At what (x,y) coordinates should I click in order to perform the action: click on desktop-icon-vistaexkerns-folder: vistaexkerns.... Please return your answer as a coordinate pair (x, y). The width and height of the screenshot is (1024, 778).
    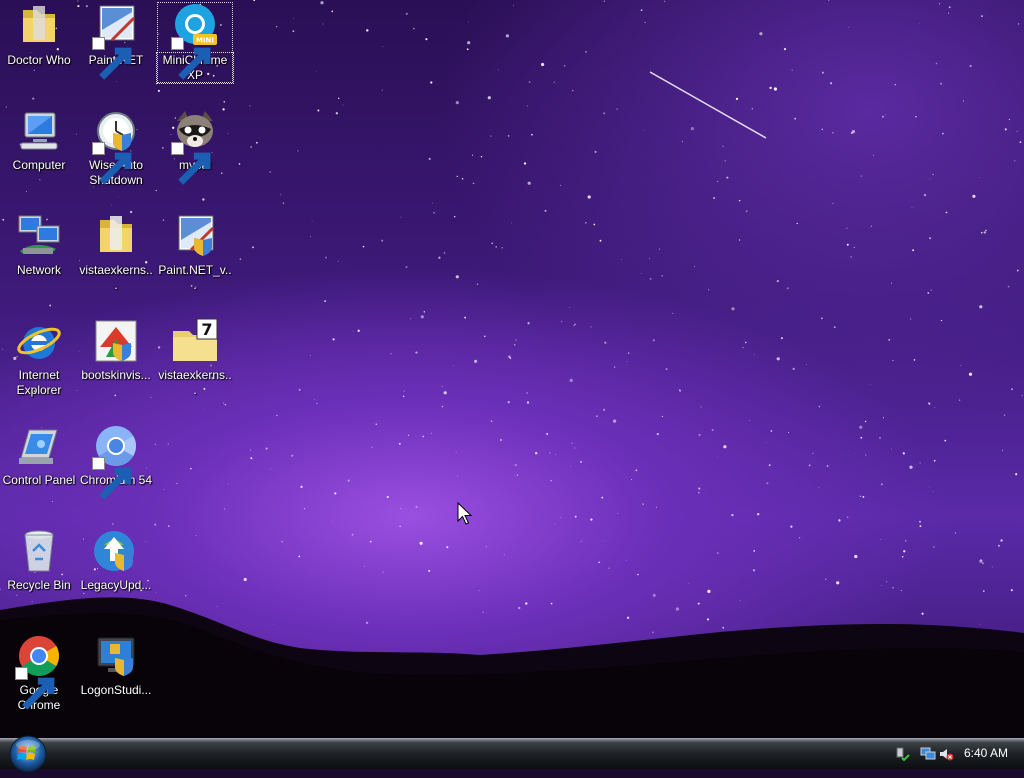
    Looking at the image, I should click on (116, 252).